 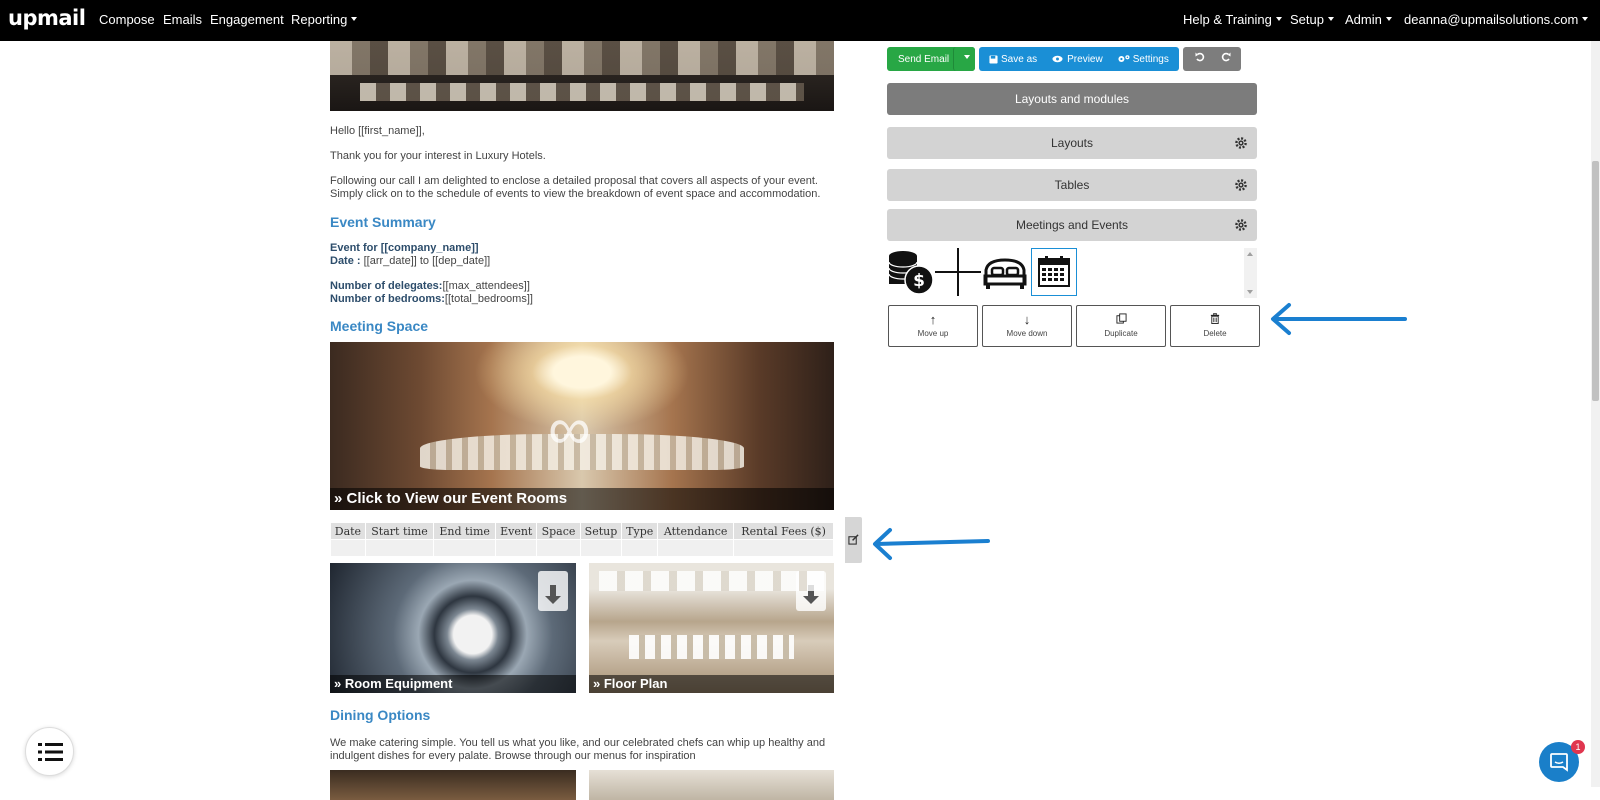 What do you see at coordinates (964, 59) in the screenshot?
I see `send-email-dropdown-toggle` at bounding box center [964, 59].